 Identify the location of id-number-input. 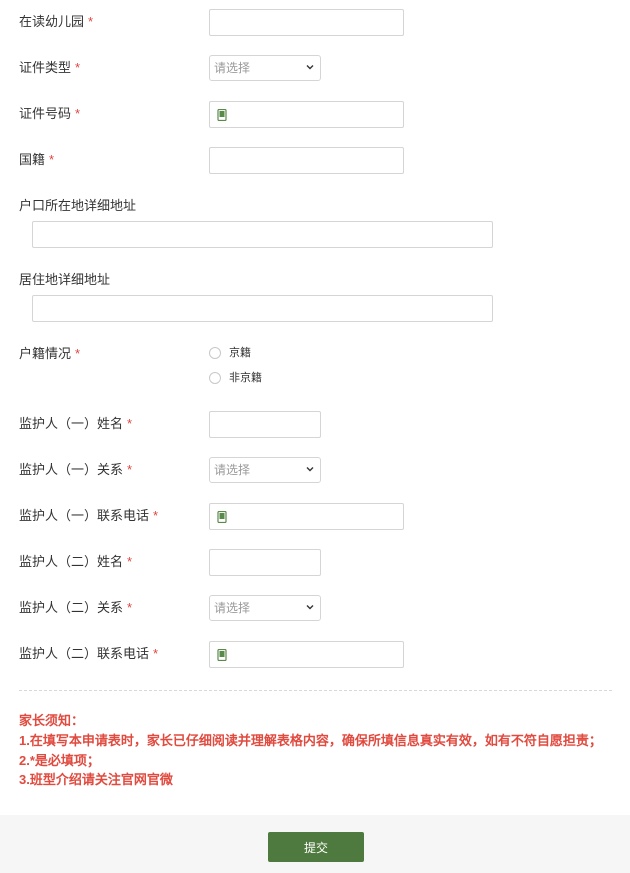
(306, 114).